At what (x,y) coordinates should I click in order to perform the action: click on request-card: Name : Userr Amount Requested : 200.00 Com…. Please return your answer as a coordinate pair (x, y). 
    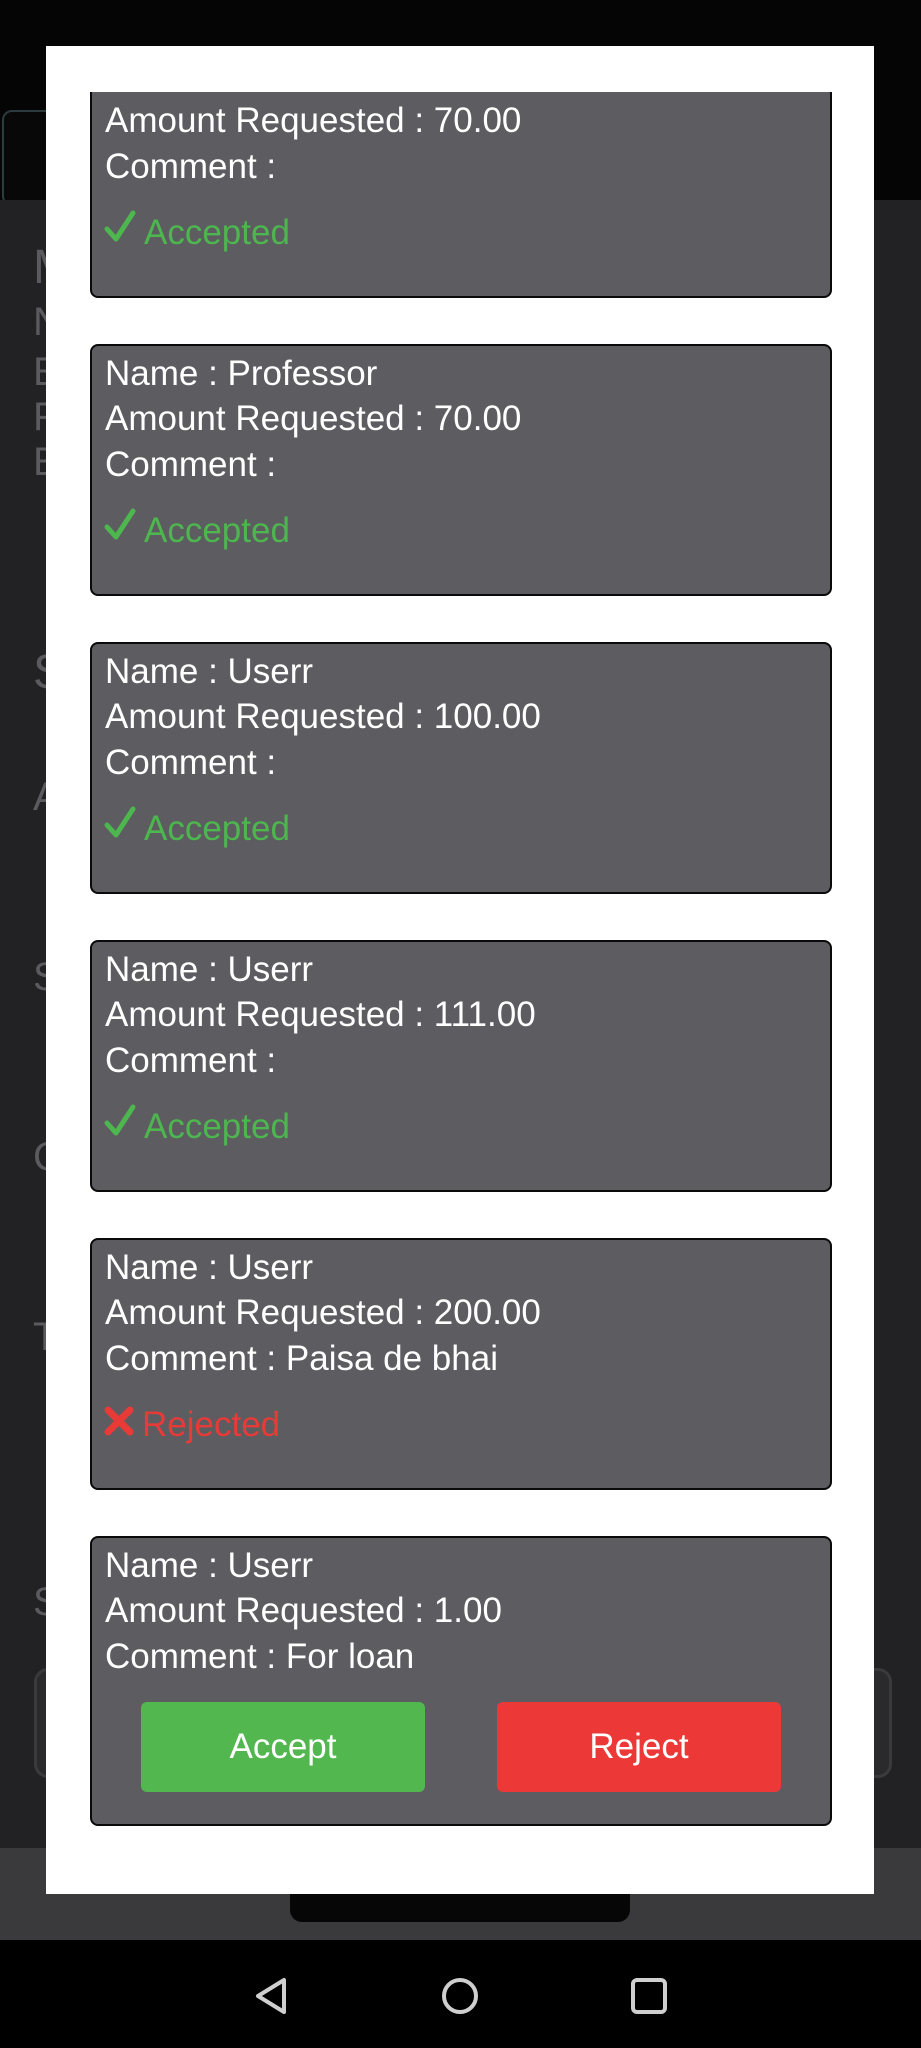
    Looking at the image, I should click on (461, 1364).